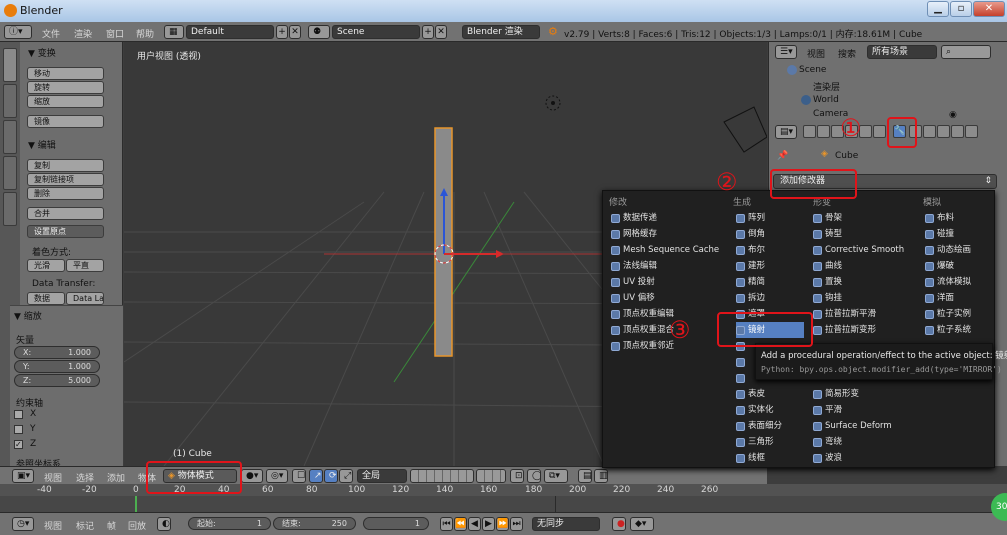 The height and width of the screenshot is (535, 1007). I want to click on vp-menu-view: 视图, so click(53, 477).